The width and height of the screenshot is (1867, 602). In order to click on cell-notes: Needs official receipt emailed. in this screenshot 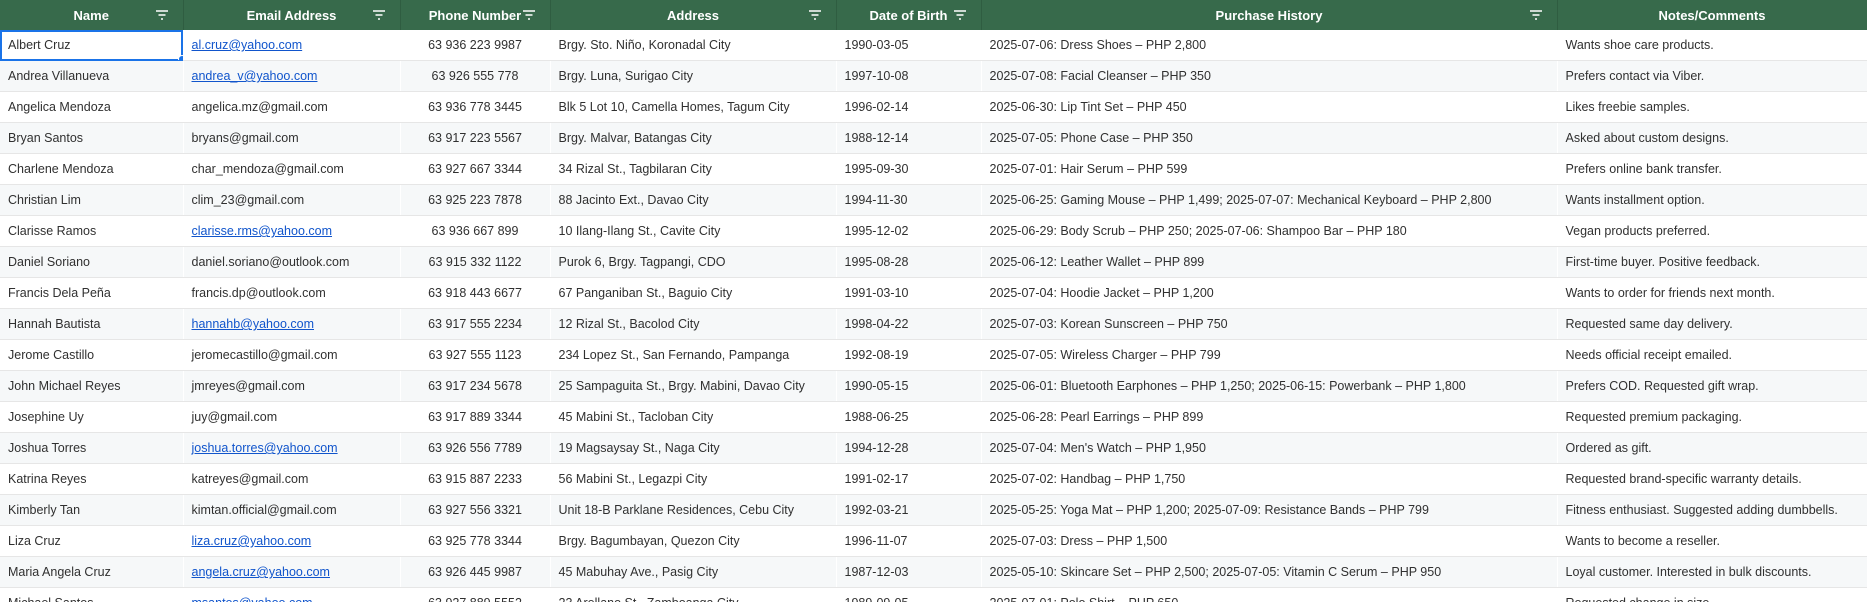, I will do `click(1712, 355)`.